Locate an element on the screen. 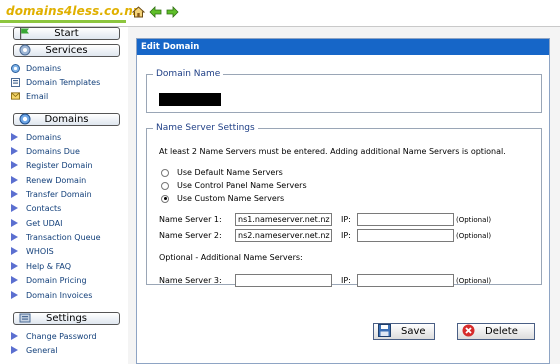 The height and width of the screenshot is (364, 560). domains-section-button: Domains is located at coordinates (66, 119).